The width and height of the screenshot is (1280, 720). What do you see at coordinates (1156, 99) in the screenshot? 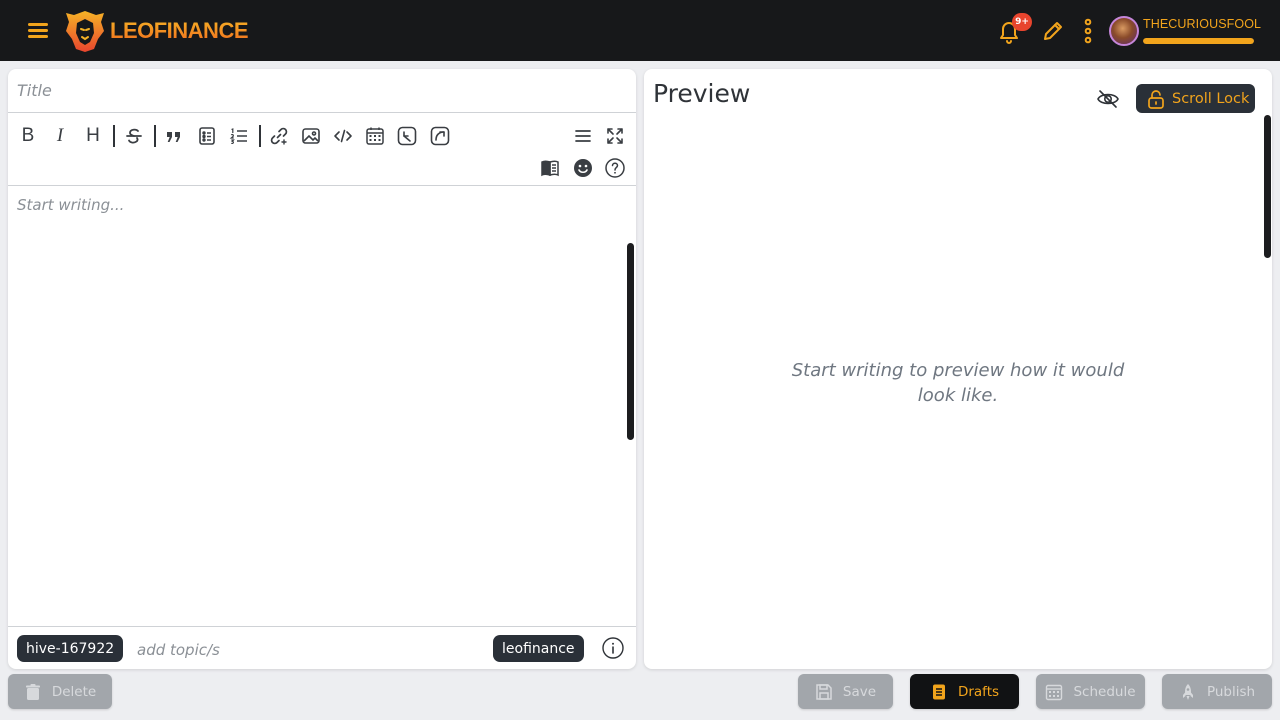
I see `unlock-icon` at bounding box center [1156, 99].